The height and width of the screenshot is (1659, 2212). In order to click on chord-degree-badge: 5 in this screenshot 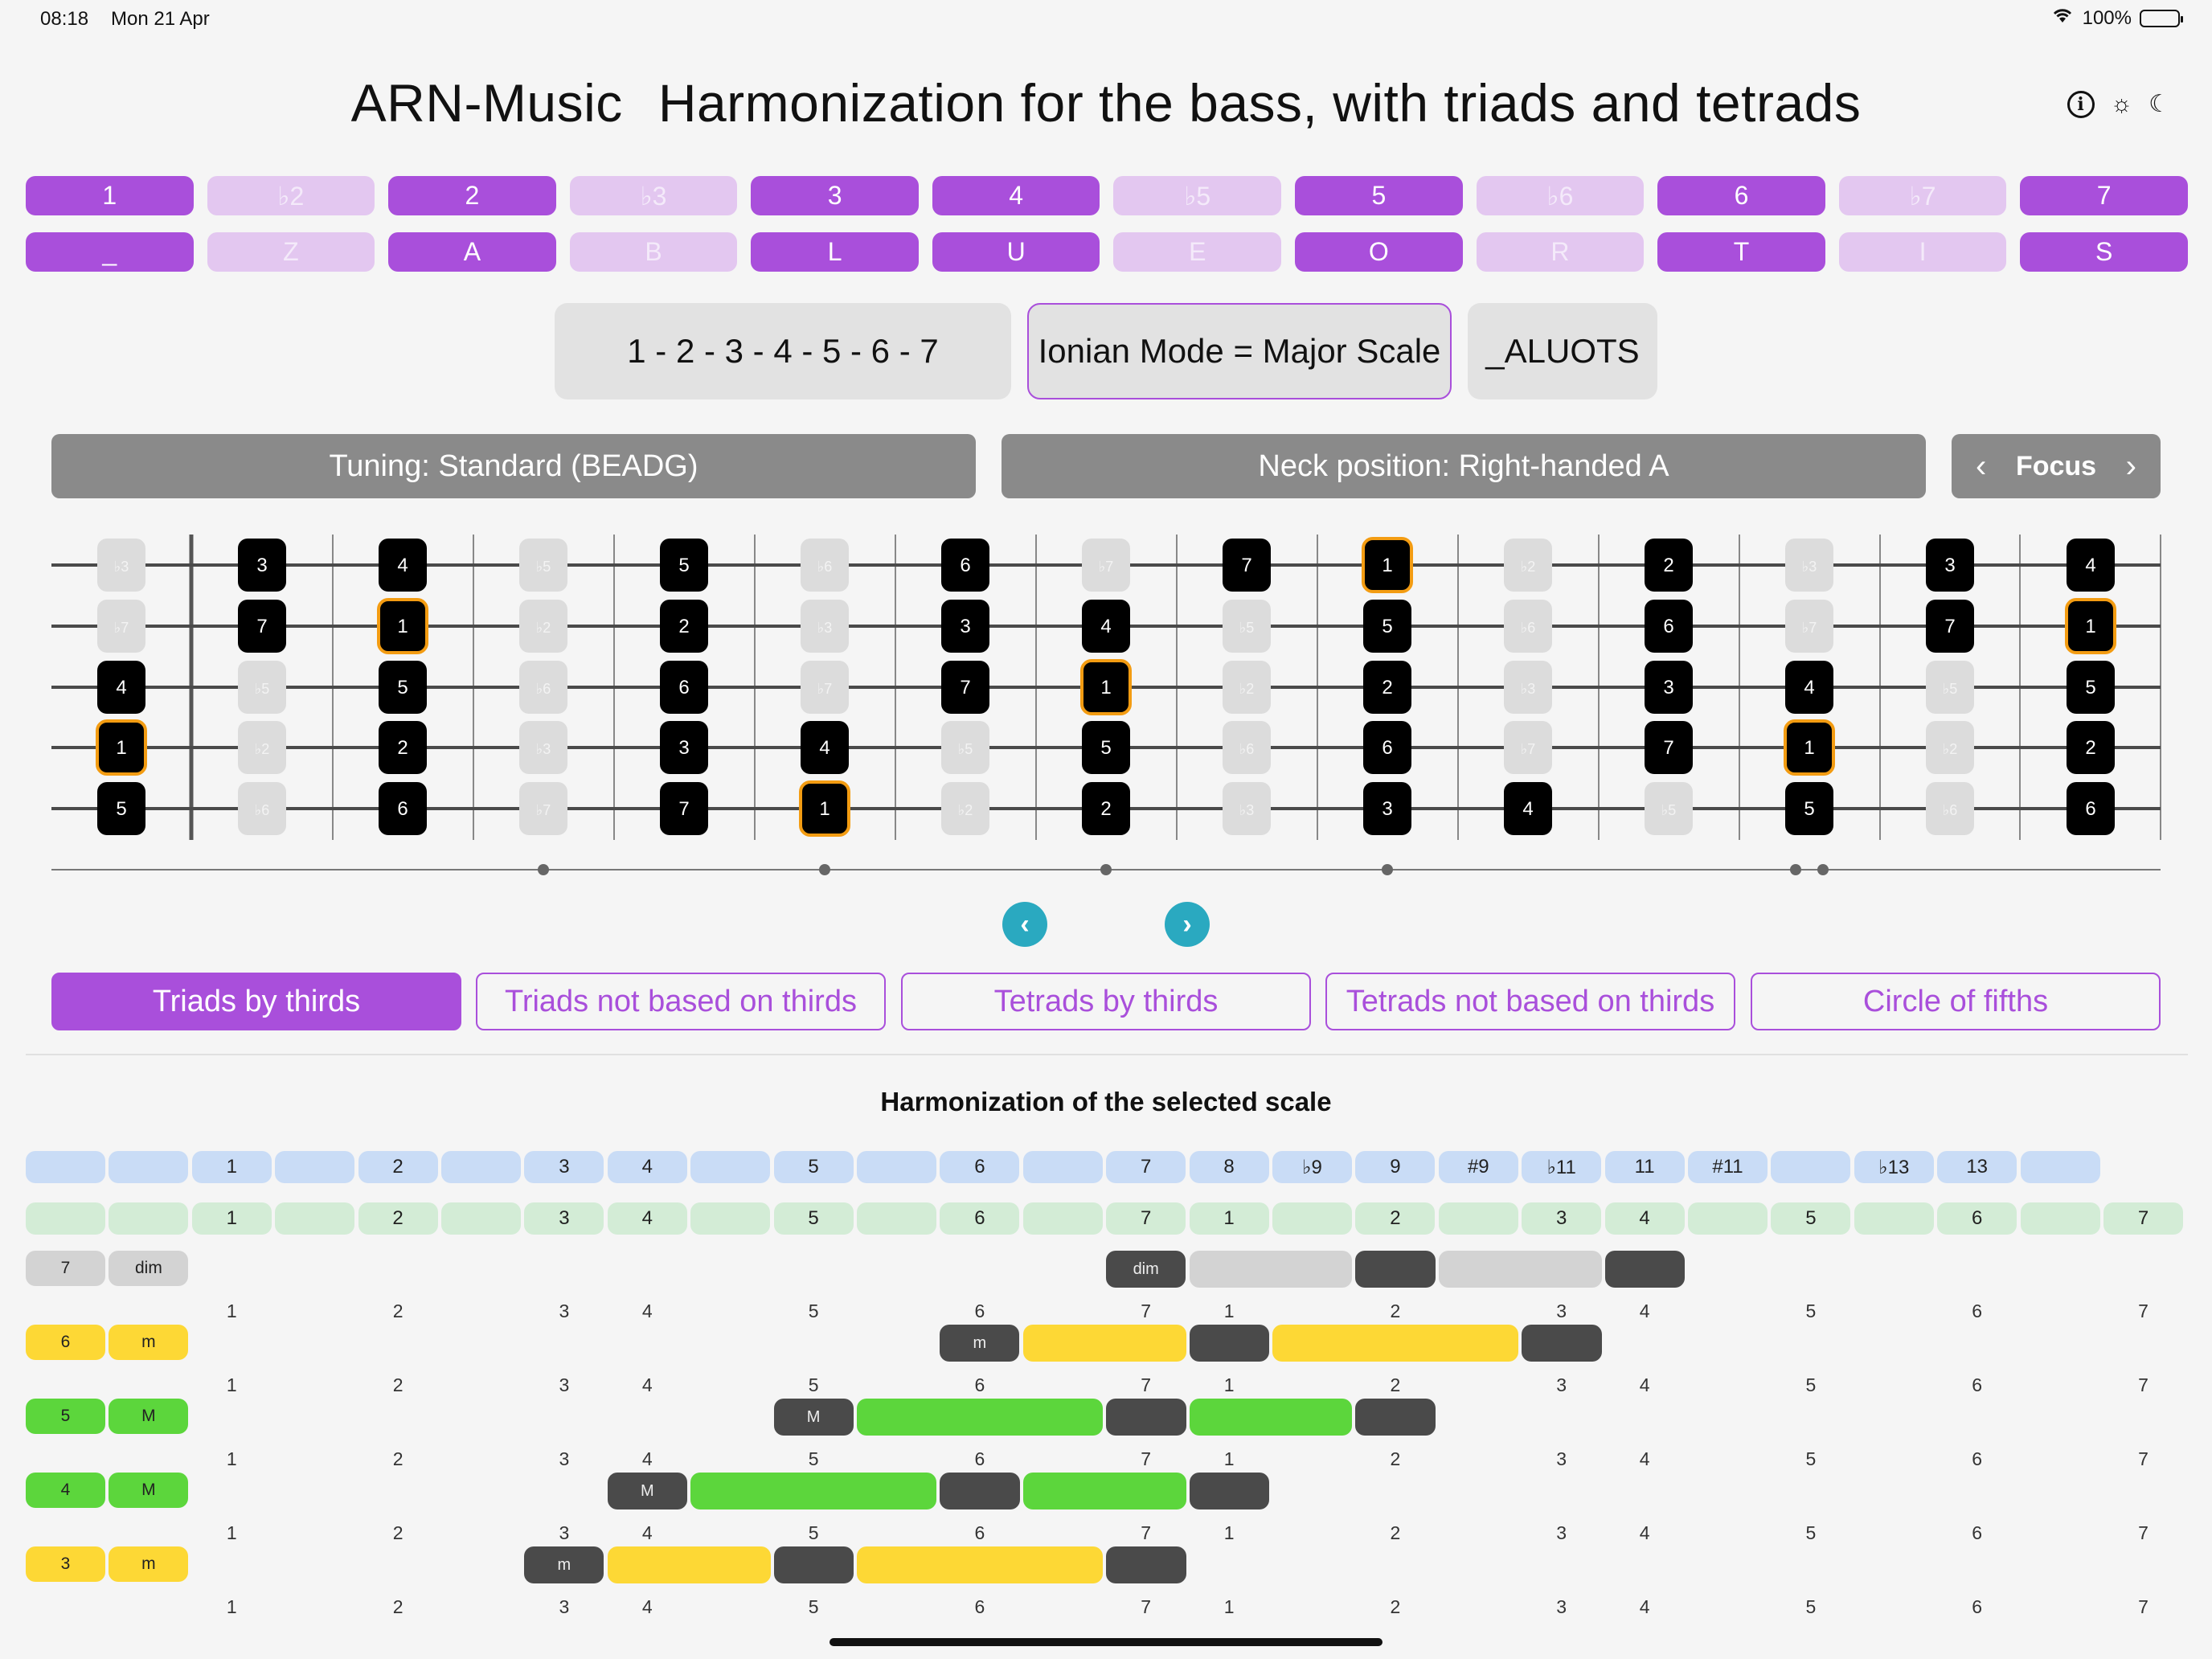, I will do `click(65, 1416)`.